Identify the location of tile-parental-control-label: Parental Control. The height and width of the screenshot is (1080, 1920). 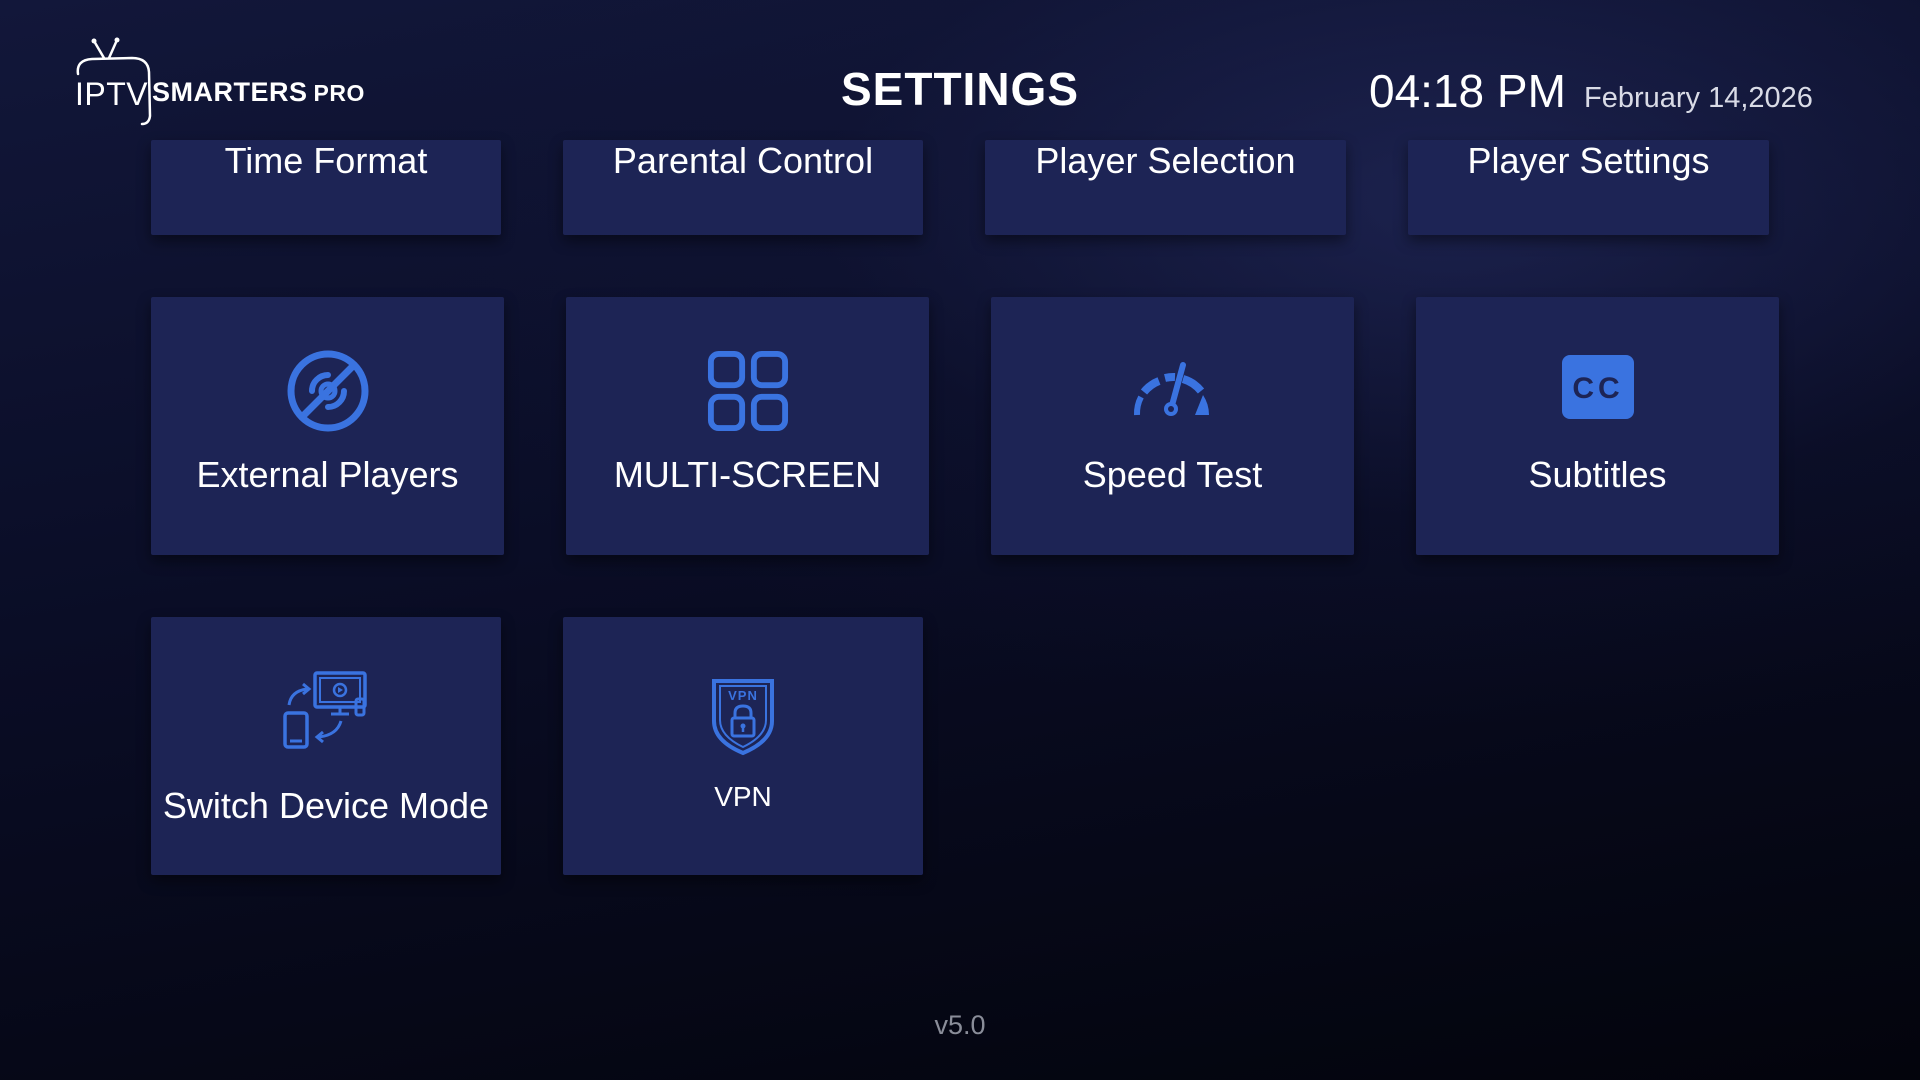
(743, 160).